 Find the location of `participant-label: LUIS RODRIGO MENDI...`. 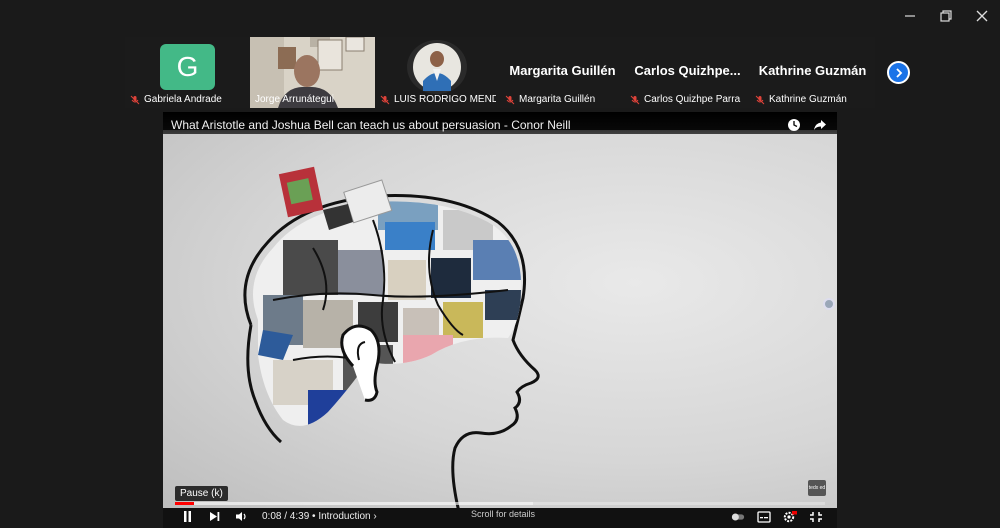

participant-label: LUIS RODRIGO MENDI... is located at coordinates (438, 99).